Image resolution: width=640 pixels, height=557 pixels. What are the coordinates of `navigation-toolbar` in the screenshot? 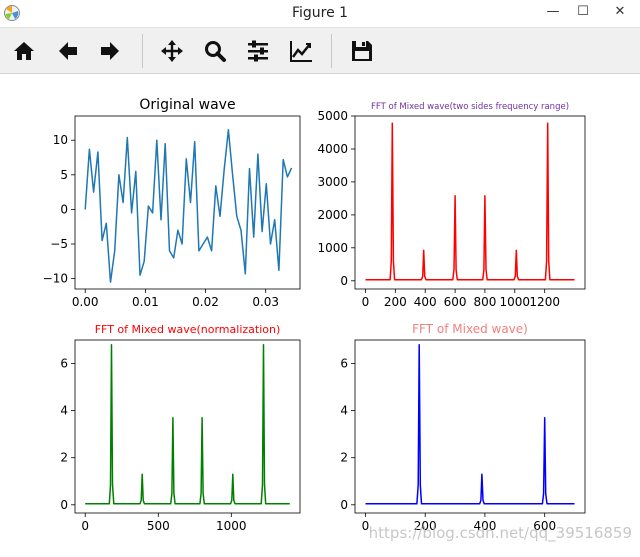 It's located at (320, 51).